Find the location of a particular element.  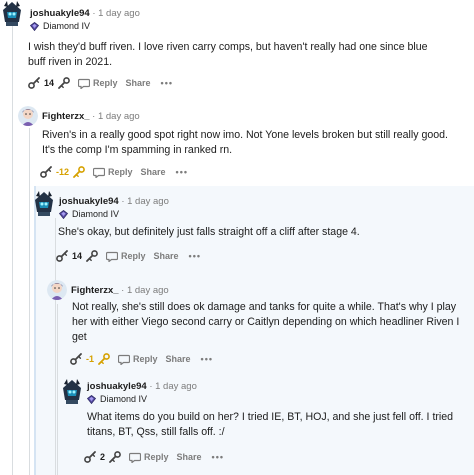

comment-actions: 2 Reply Share ••• is located at coordinates (154, 457).